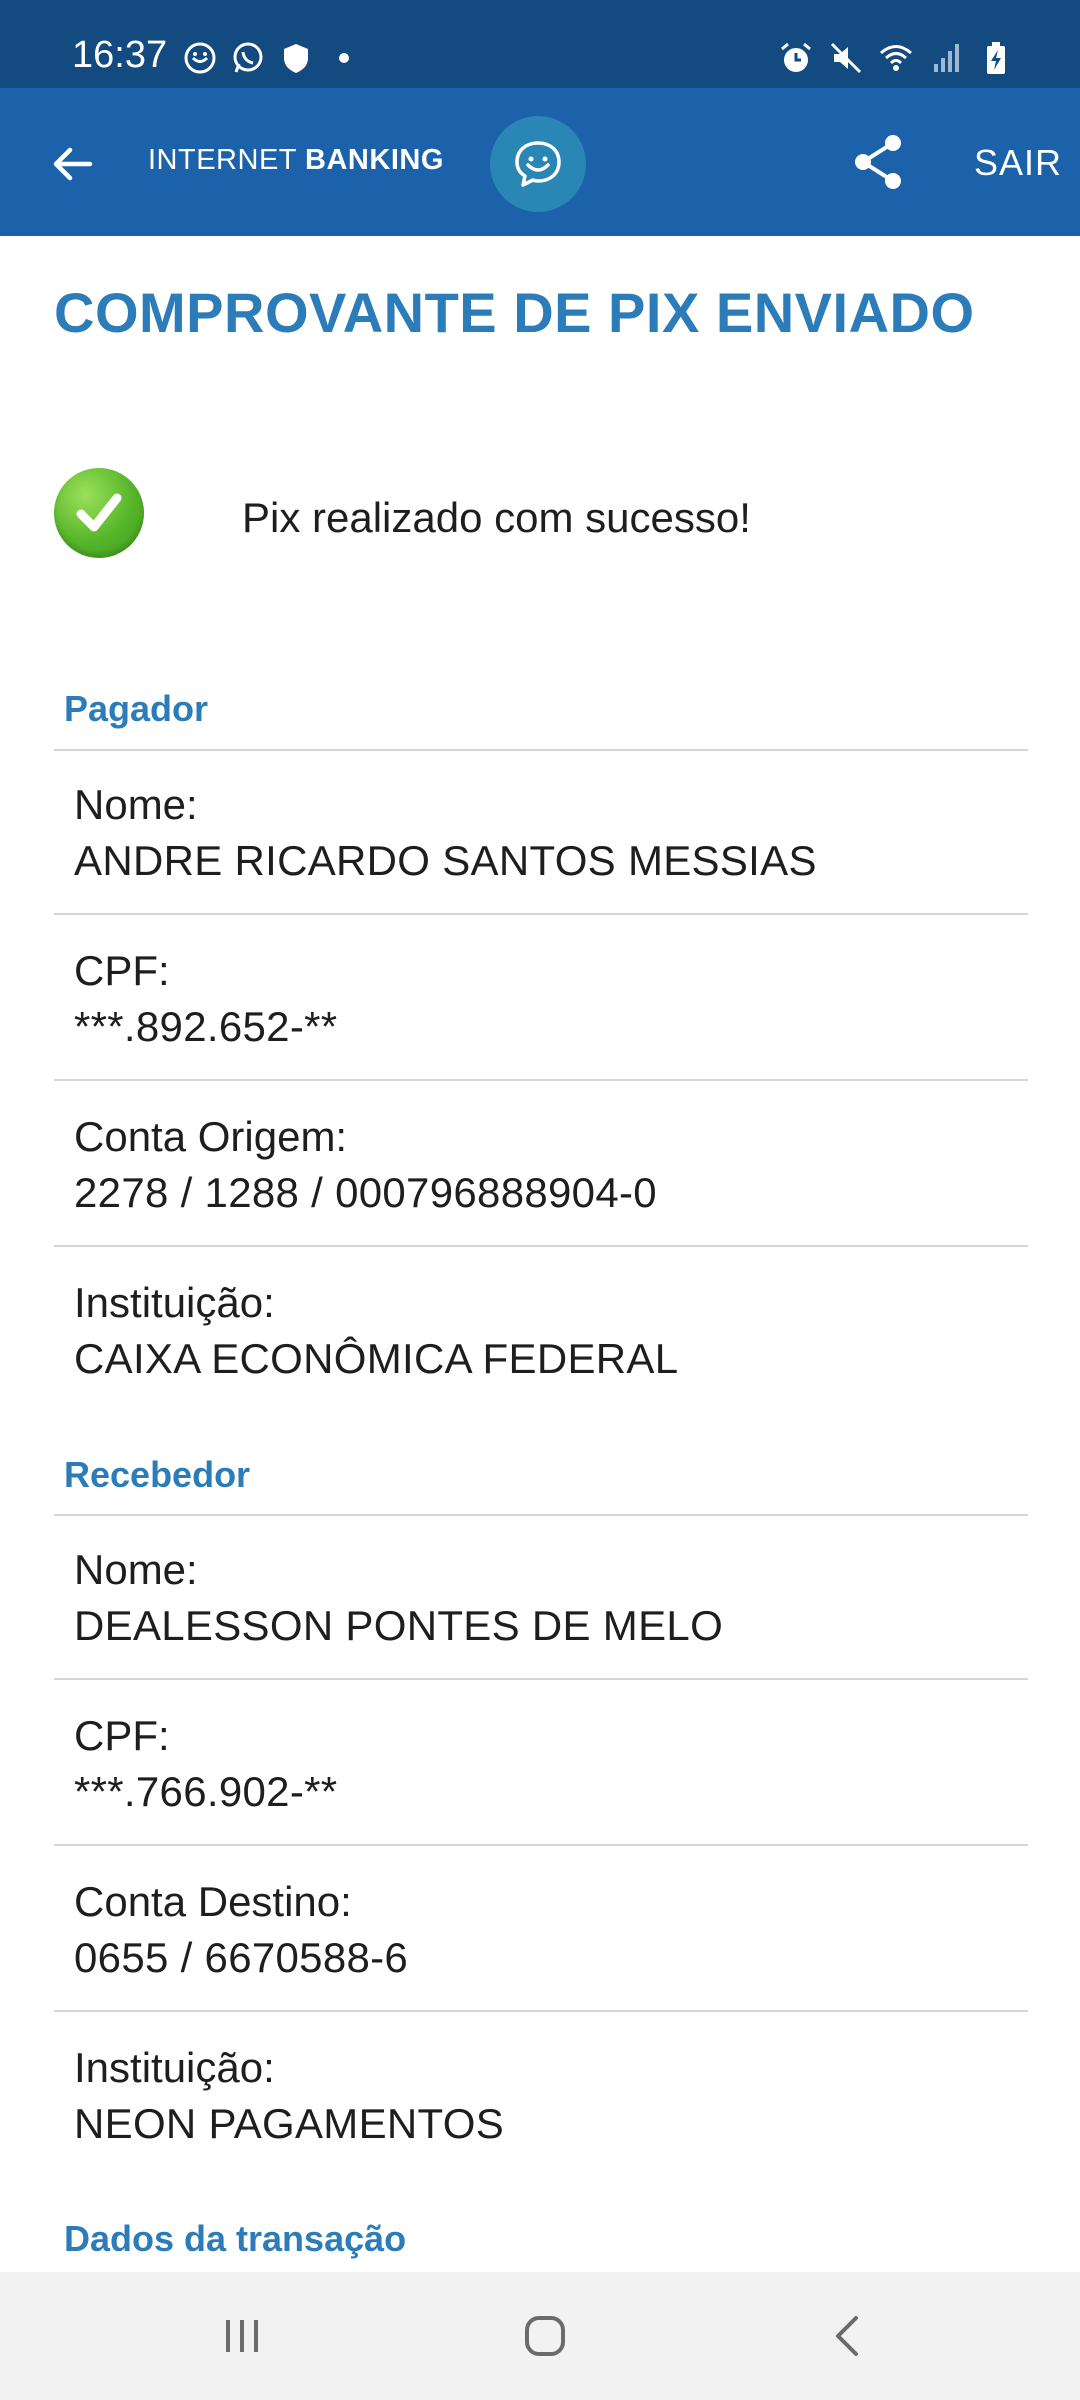 This screenshot has height=2400, width=1080. What do you see at coordinates (120, 55) in the screenshot?
I see `status-time: 16:37` at bounding box center [120, 55].